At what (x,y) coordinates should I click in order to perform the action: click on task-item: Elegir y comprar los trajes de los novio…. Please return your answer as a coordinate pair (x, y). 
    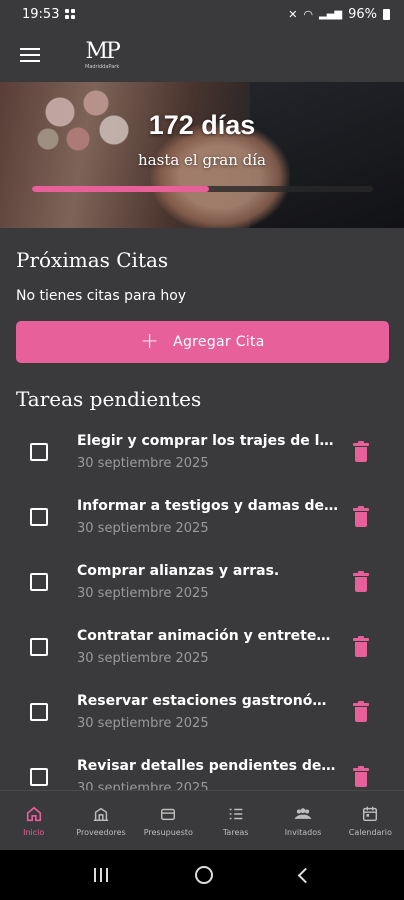
    Looking at the image, I should click on (202, 458).